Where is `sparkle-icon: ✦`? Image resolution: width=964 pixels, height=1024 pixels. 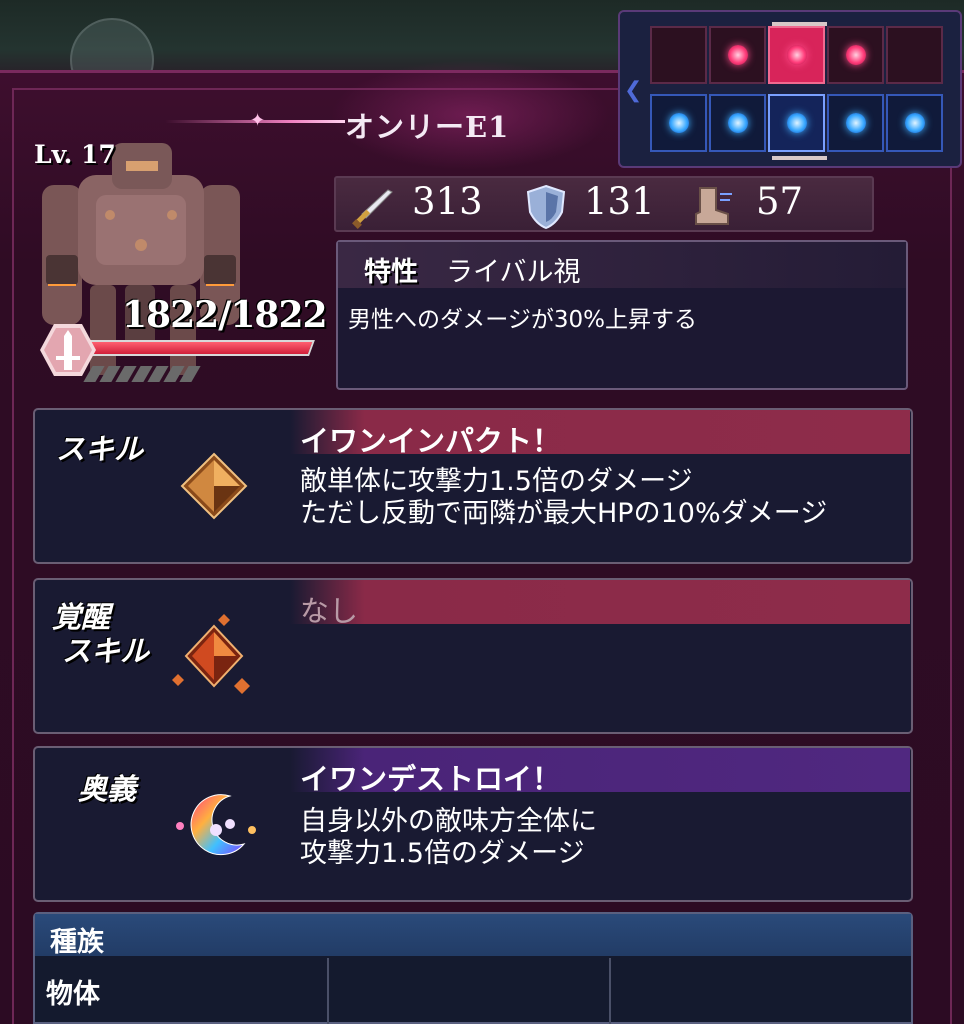
sparkle-icon: ✦ is located at coordinates (258, 120).